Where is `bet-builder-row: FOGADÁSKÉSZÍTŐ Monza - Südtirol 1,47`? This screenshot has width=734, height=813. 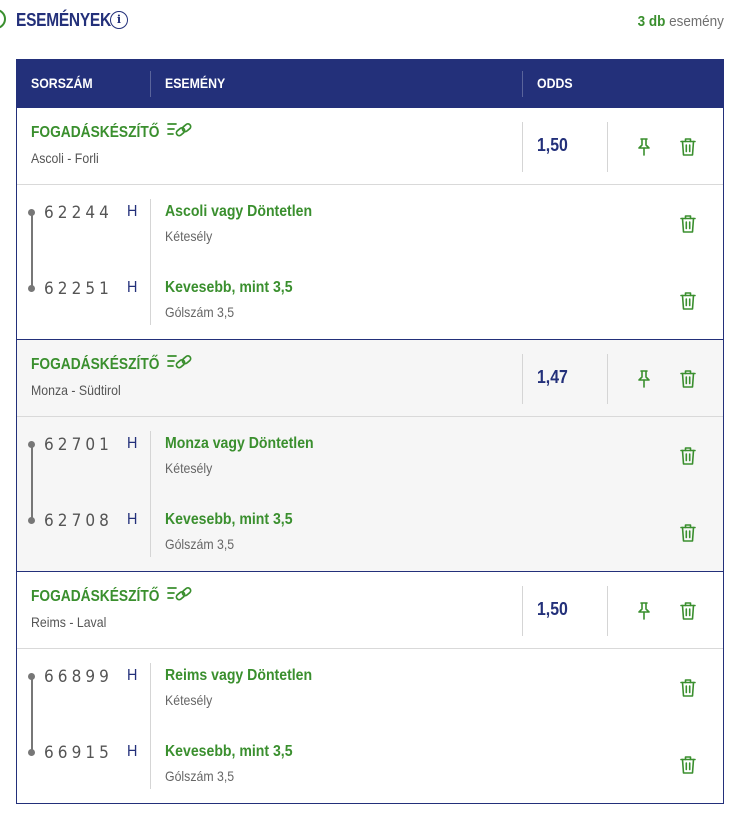
bet-builder-row: FOGADÁSKÉSZÍTŐ Monza - Südtirol 1,47 is located at coordinates (370, 378).